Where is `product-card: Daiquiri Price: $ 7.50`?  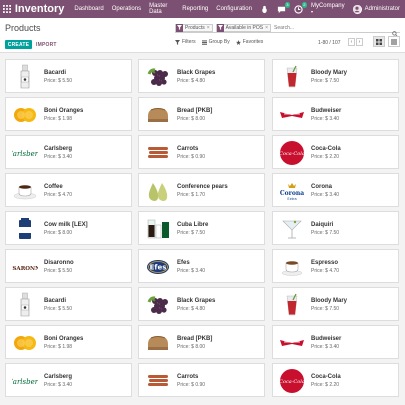 product-card: Daiquiri Price: $ 7.50 is located at coordinates (335, 228).